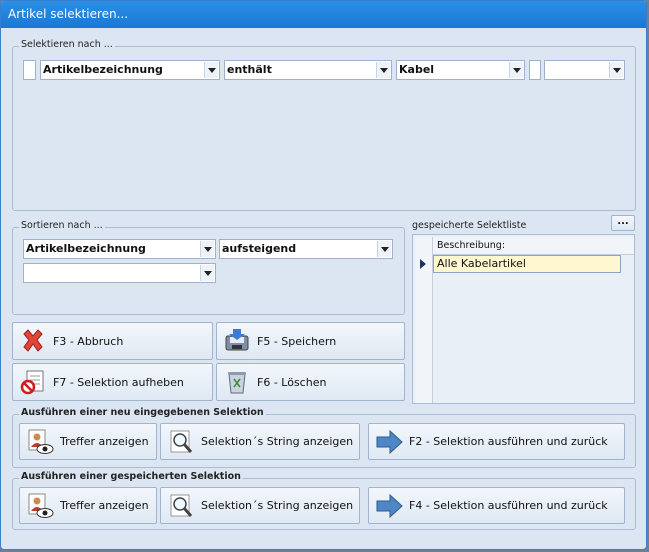 Image resolution: width=649 pixels, height=552 pixels. I want to click on new-show-hits-label: Treffer anzeigen, so click(104, 441).